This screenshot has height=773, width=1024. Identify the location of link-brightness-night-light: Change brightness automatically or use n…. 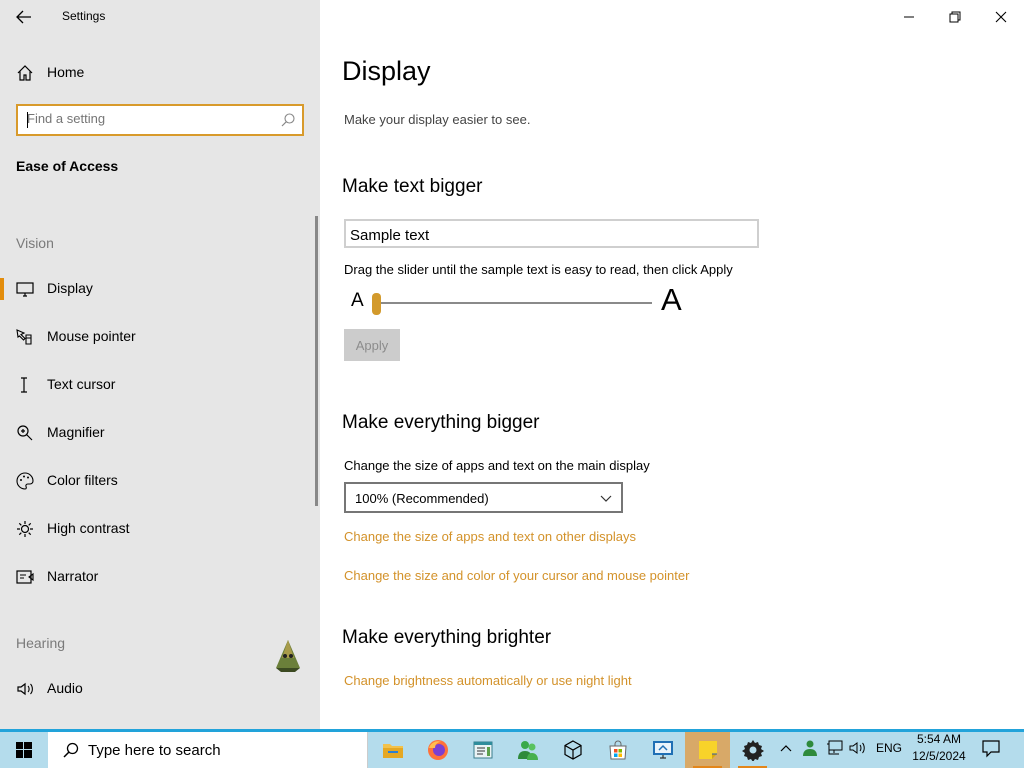
(488, 680).